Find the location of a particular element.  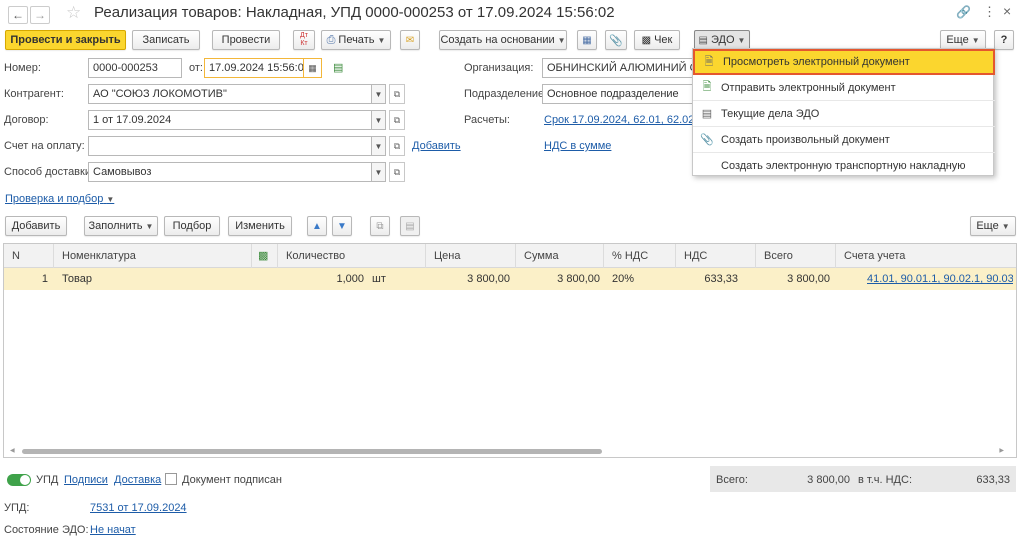

contract-dropdown: ▼ is located at coordinates (379, 120).